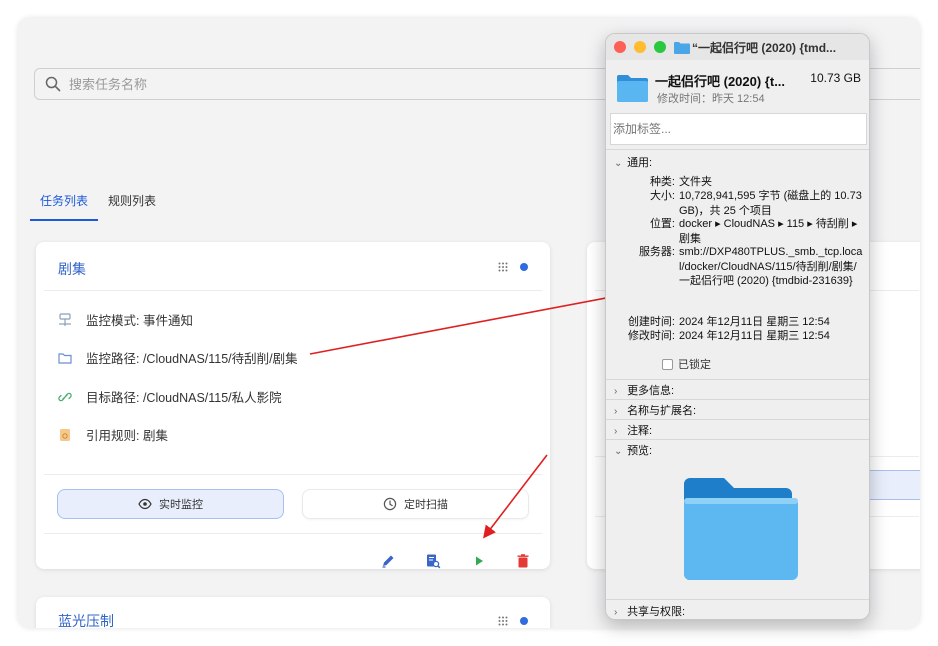 The width and height of the screenshot is (938, 646). Describe the element at coordinates (711, 99) in the screenshot. I see `modified-short: 修改时间：昨天 12:54` at that location.